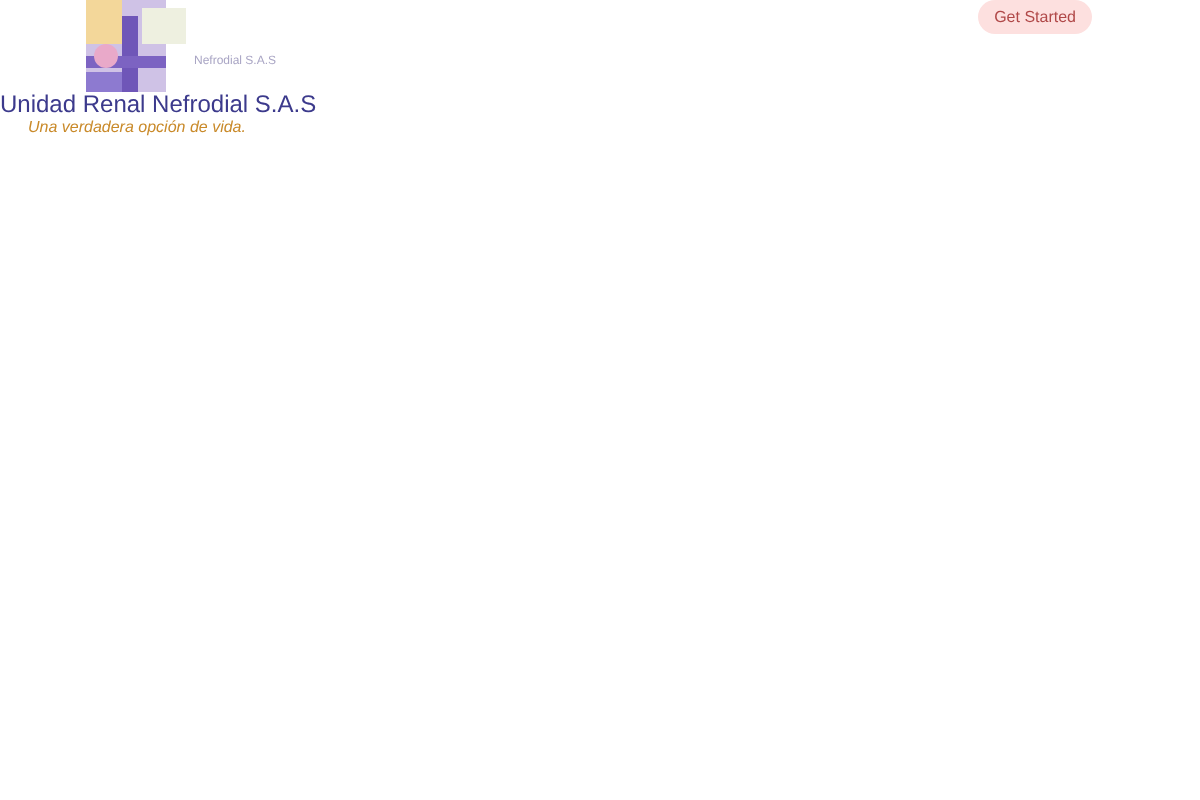  Describe the element at coordinates (137, 127) in the screenshot. I see `company-tagline: Una verdadera opción de vida.` at that location.